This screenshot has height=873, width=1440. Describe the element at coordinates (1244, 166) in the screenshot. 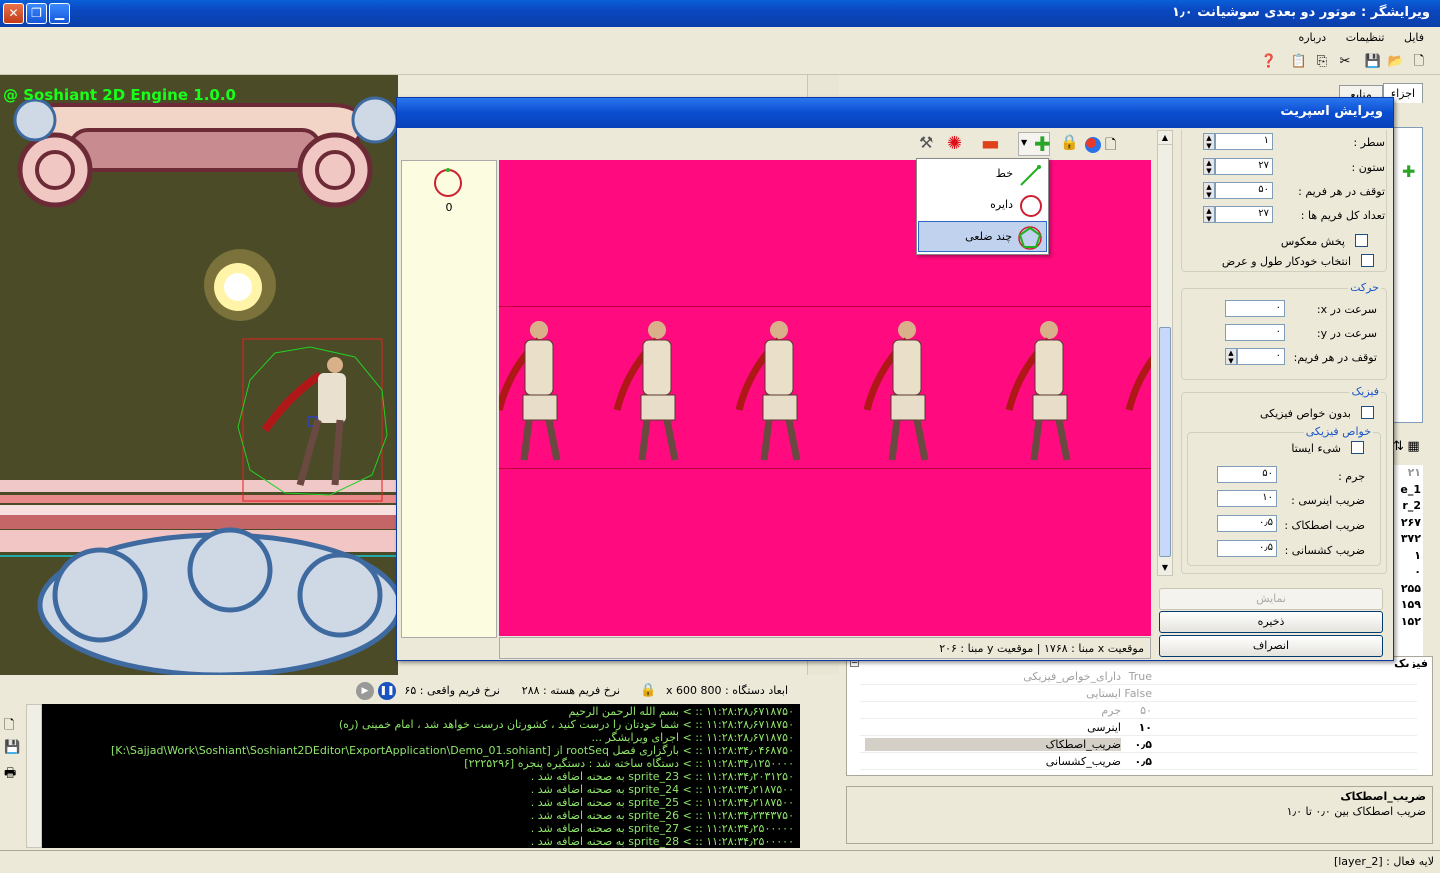

I see `column-input: ۲۷` at that location.